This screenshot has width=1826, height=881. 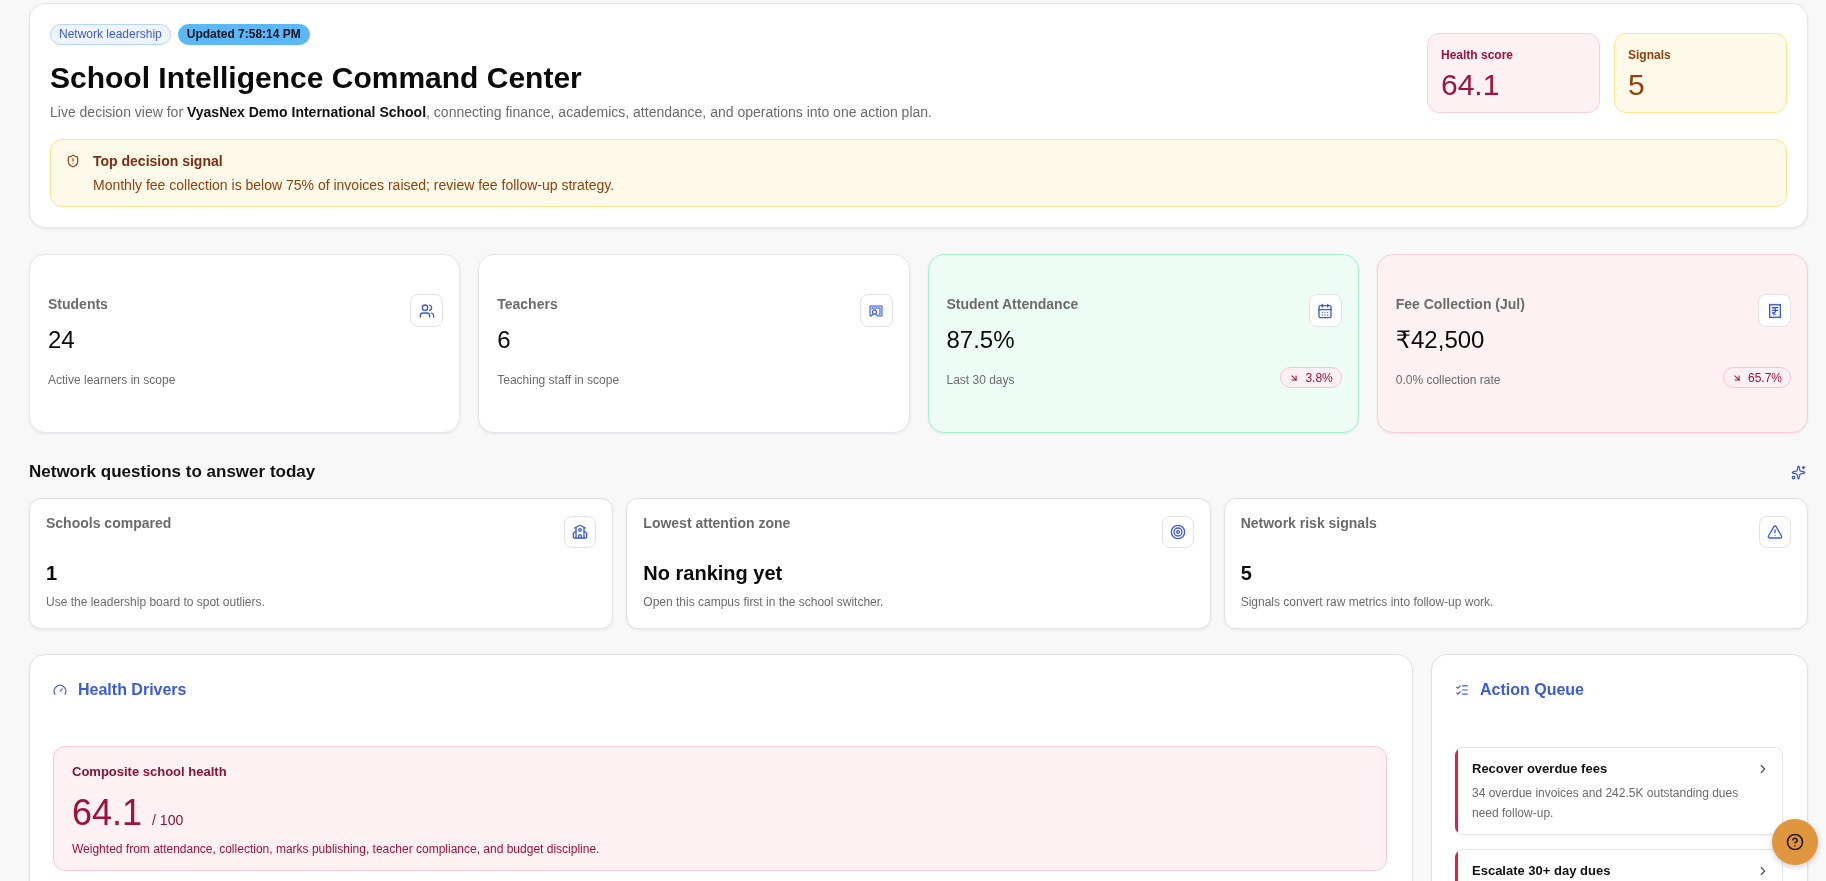 What do you see at coordinates (713, 573) in the screenshot?
I see `question-value: No ranking yet` at bounding box center [713, 573].